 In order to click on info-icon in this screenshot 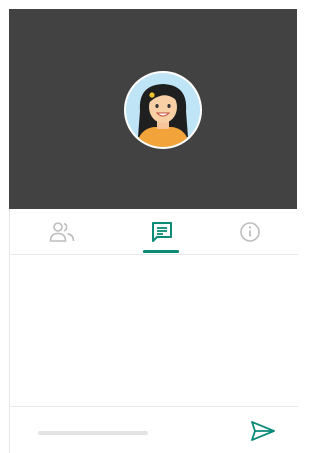, I will do `click(250, 231)`.